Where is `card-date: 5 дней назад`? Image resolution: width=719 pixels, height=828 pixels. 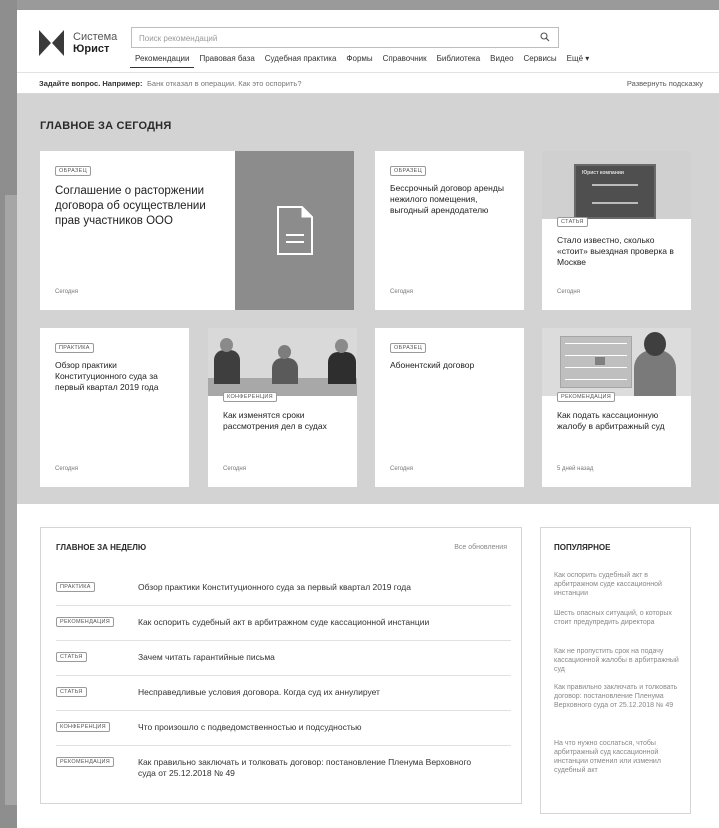 card-date: 5 дней назад is located at coordinates (575, 469).